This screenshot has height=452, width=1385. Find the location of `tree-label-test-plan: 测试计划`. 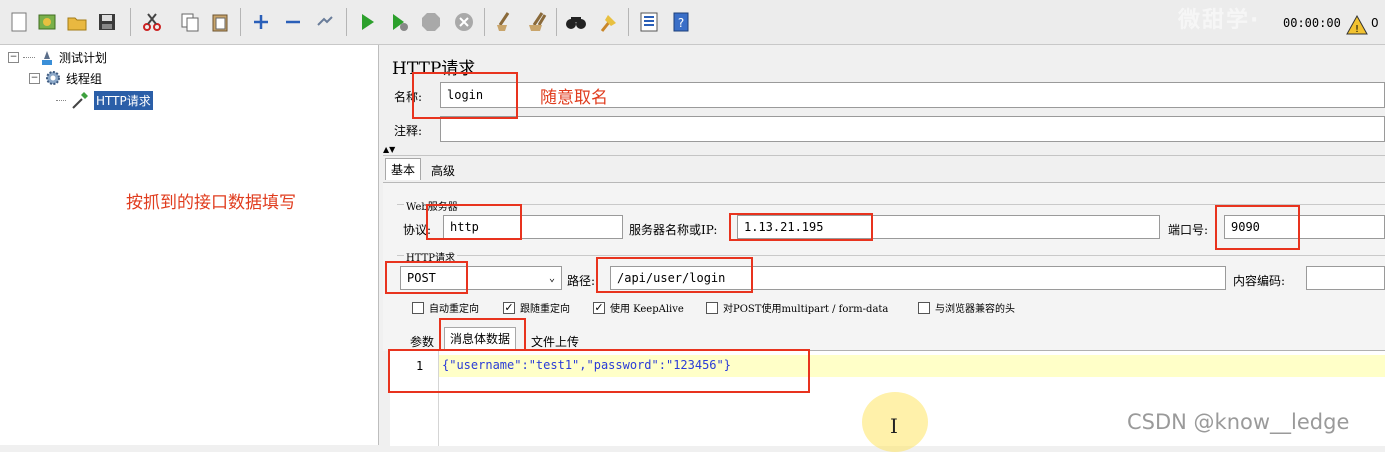

tree-label-test-plan: 测试计划 is located at coordinates (83, 58).